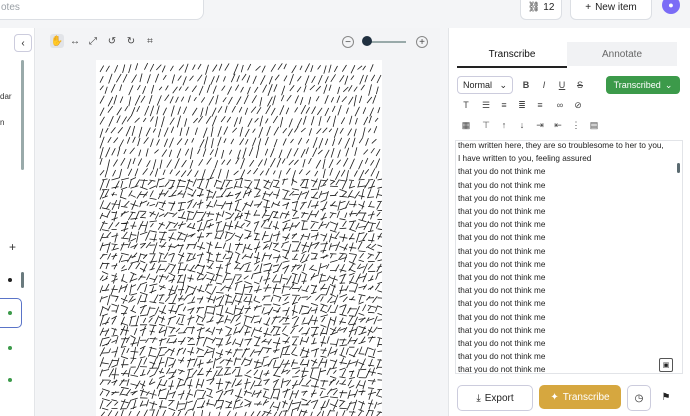 The height and width of the screenshot is (416, 690). Describe the element at coordinates (102, 10) in the screenshot. I see `search-input: otes` at that location.